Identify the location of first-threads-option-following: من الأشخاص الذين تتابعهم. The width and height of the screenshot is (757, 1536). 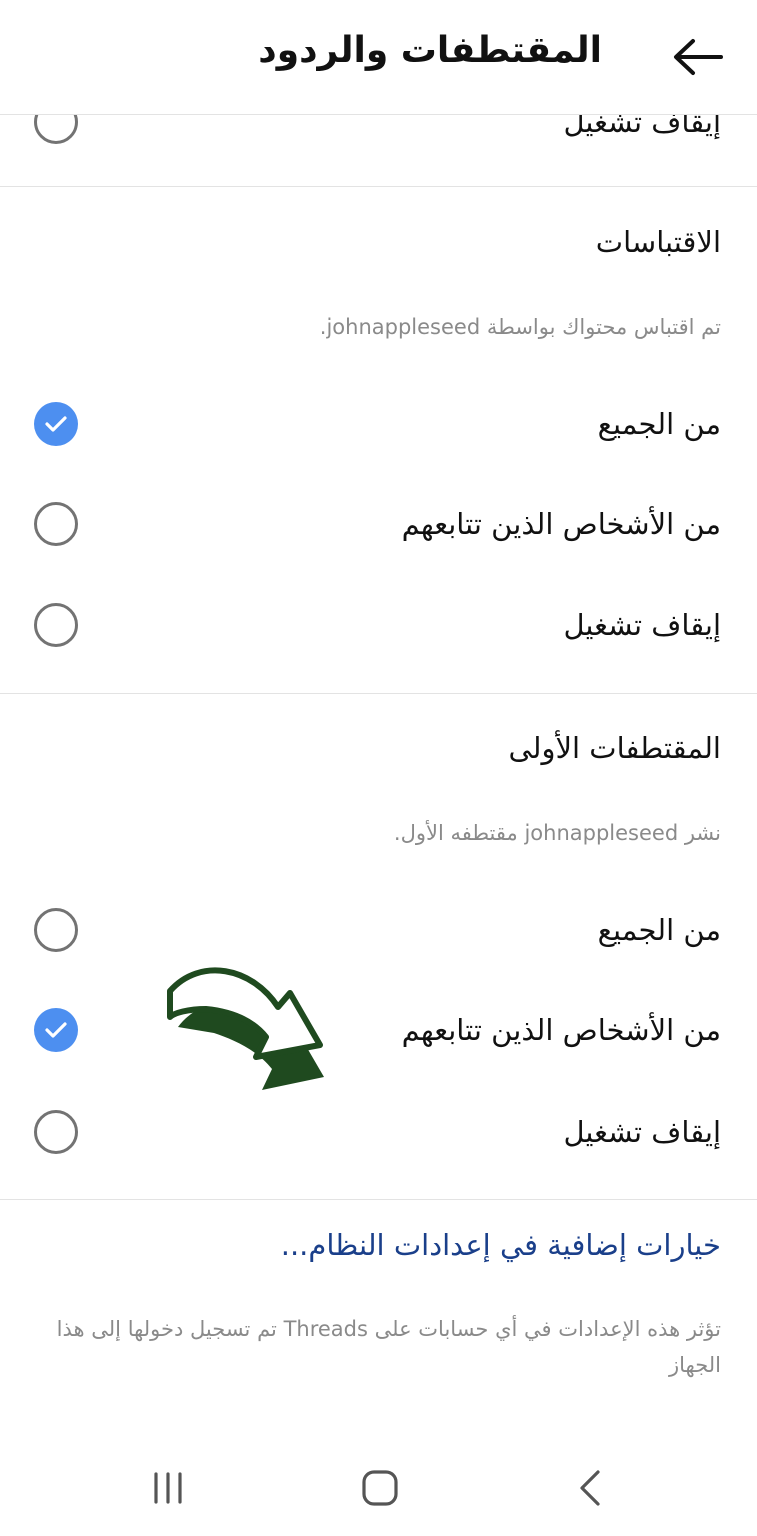
(378, 1030).